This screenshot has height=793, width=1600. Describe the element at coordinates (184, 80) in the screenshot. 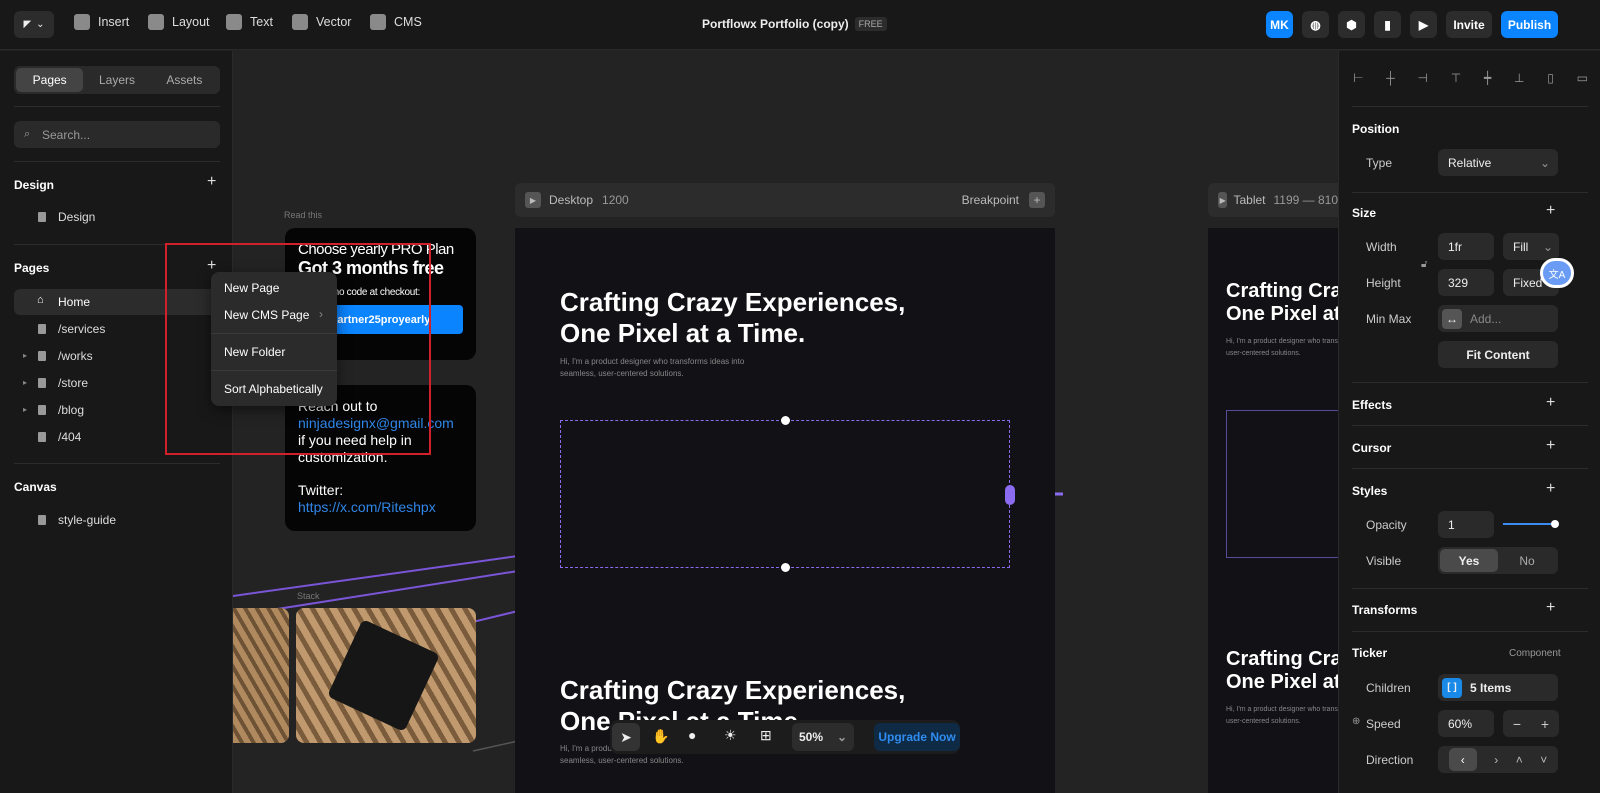

I see `tab-assets: Assets` at that location.